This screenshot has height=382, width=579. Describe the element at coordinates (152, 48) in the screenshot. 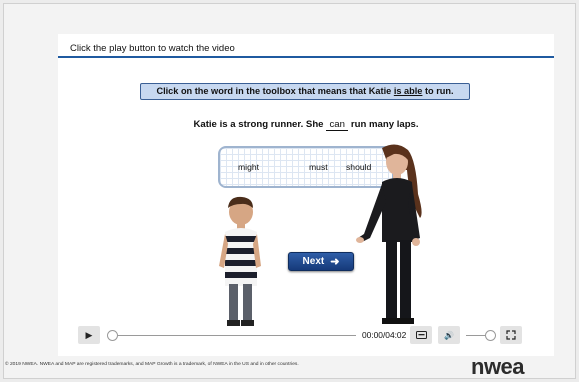

I see `instruction-text: Click the play button to watch the video` at that location.